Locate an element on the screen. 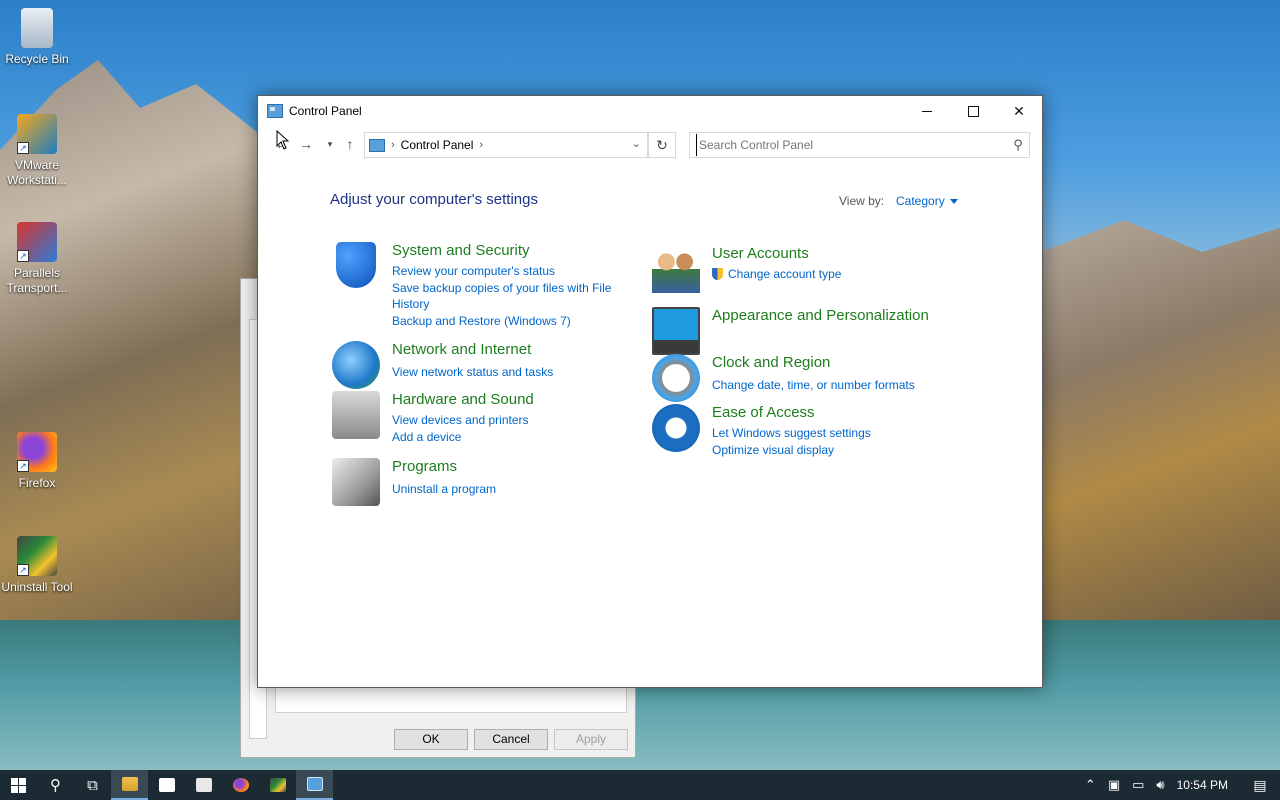 The image size is (1280, 800). volume-icon: 🔊︎ is located at coordinates (1160, 785).